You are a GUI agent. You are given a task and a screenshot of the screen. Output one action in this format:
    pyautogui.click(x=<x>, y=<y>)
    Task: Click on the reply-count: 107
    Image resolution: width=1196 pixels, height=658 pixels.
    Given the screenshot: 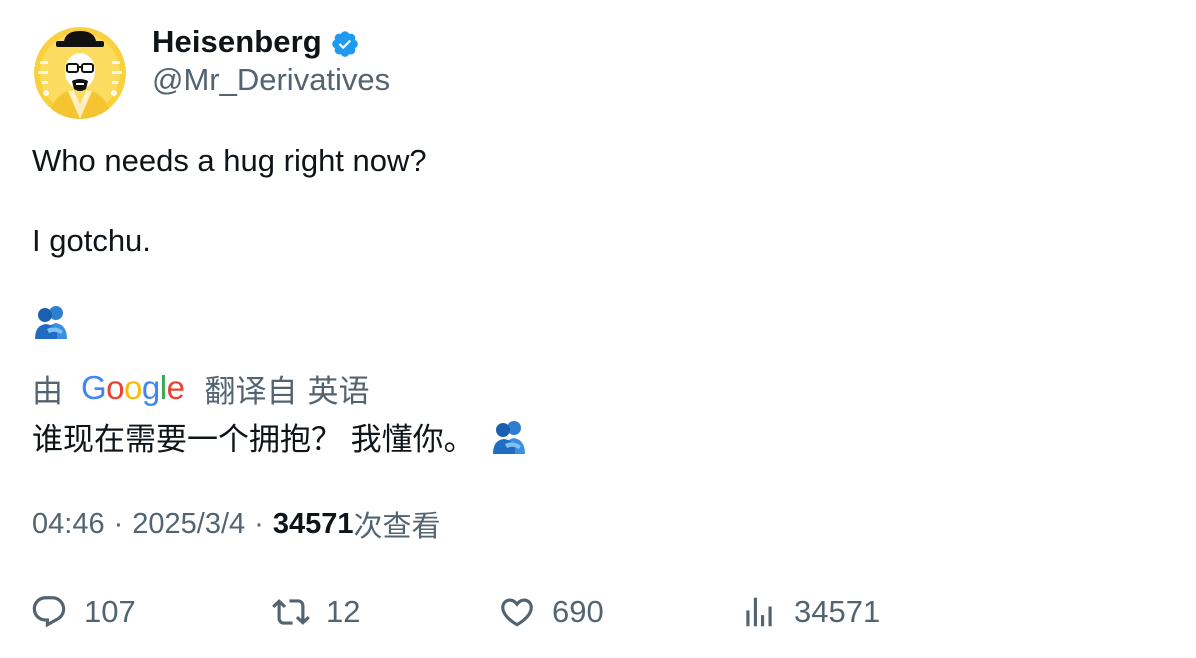 What is the action you would take?
    pyautogui.click(x=110, y=611)
    